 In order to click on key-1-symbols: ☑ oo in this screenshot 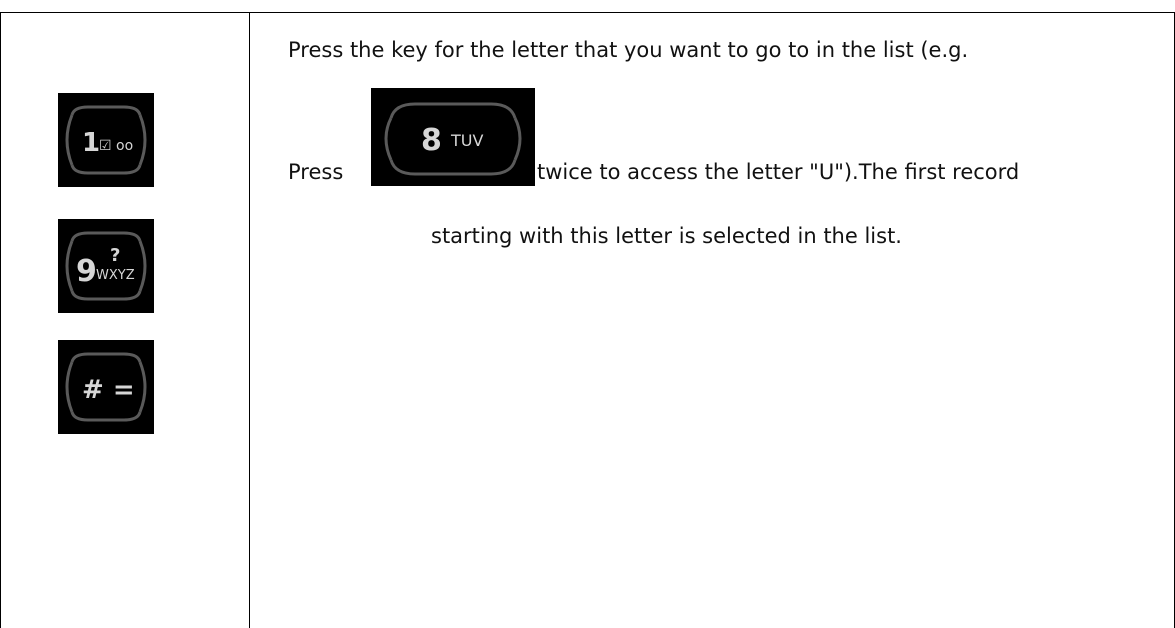, I will do `click(116, 146)`.